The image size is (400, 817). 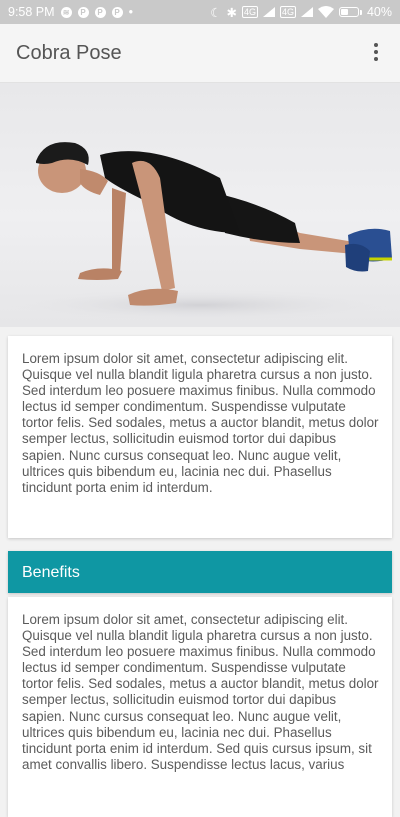 What do you see at coordinates (379, 12) in the screenshot?
I see `battery-percent: 40%` at bounding box center [379, 12].